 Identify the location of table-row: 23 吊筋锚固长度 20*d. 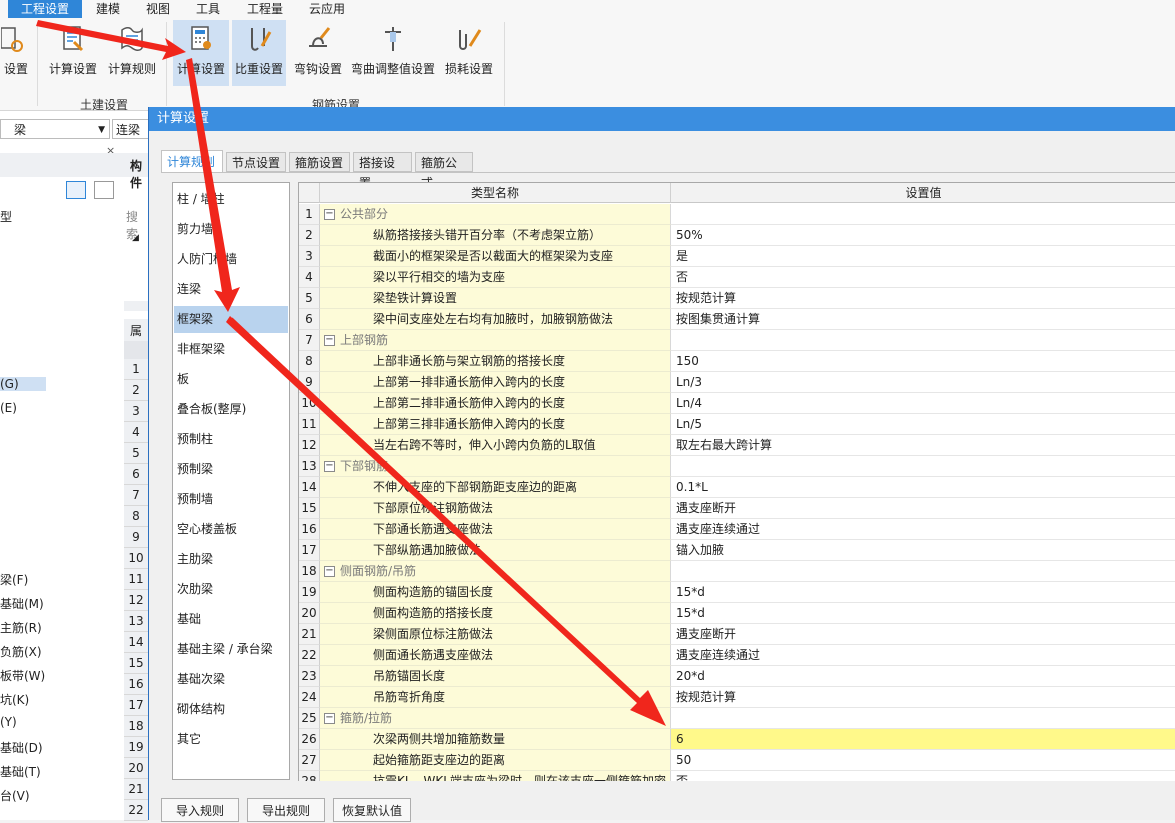
(737, 676).